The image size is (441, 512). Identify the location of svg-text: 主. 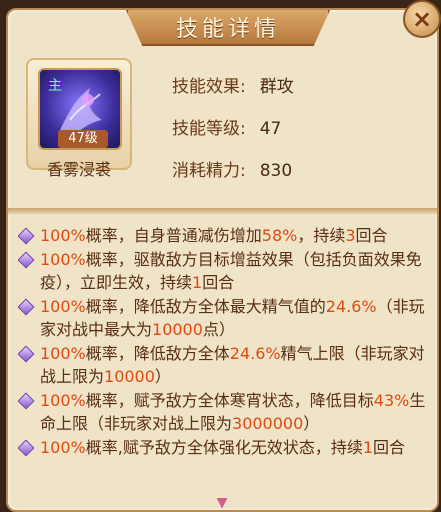
(55, 86).